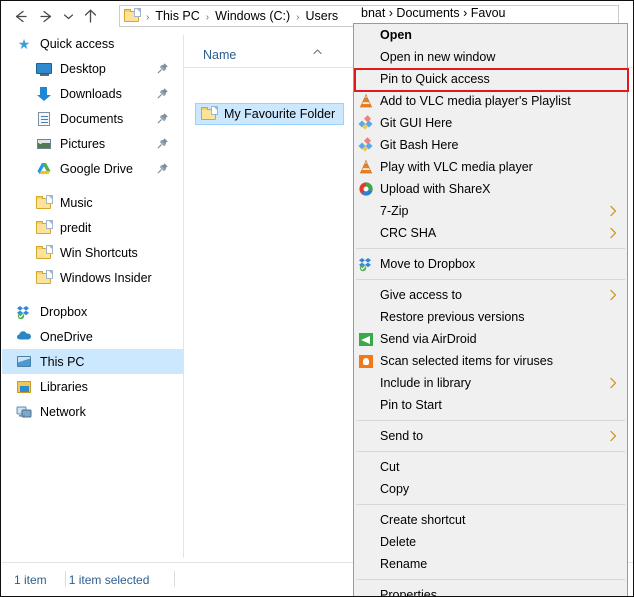 The width and height of the screenshot is (634, 597). I want to click on breadcrumb-users: Users, so click(322, 16).